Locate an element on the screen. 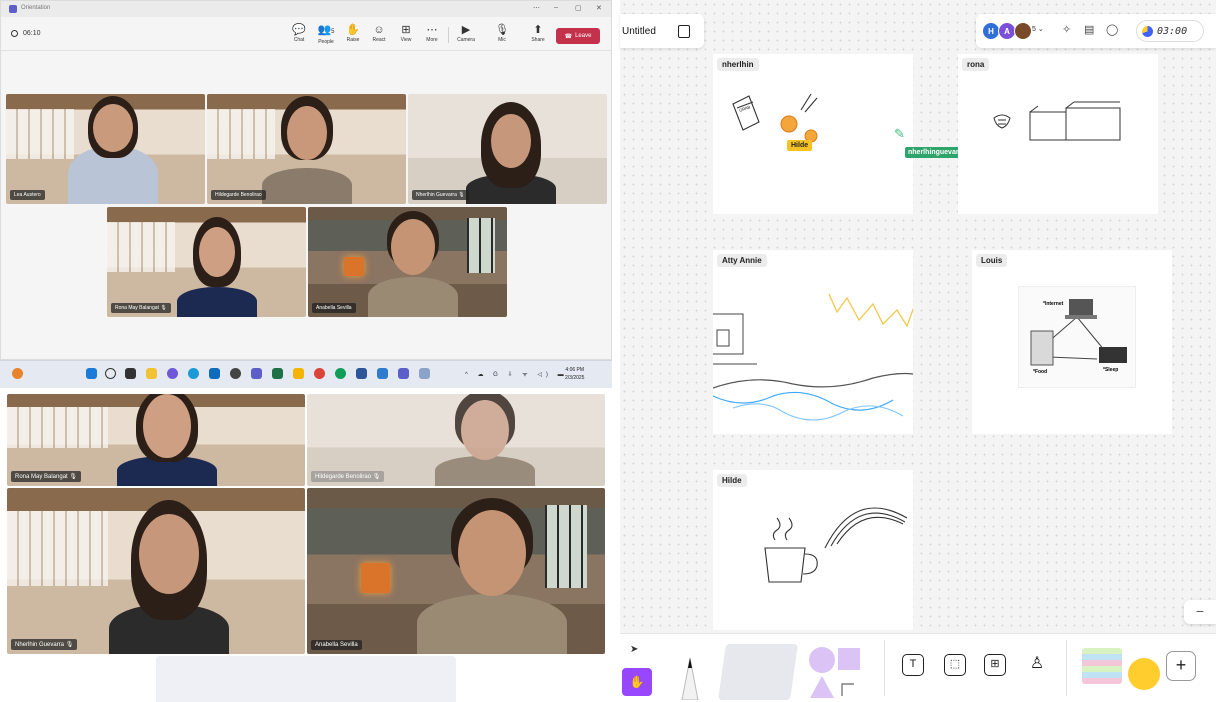  shield-icon is located at coordinates (14, 33).